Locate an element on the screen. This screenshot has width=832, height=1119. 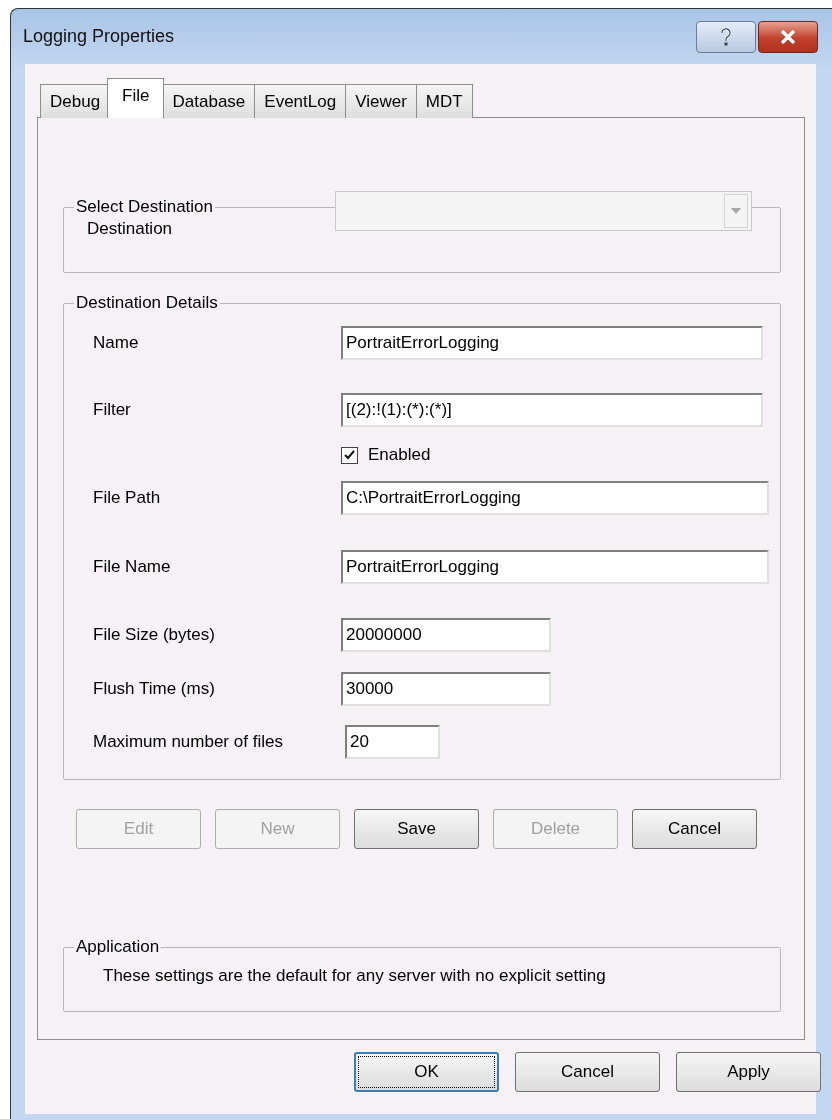
text-field: 20000000 is located at coordinates (446, 635).